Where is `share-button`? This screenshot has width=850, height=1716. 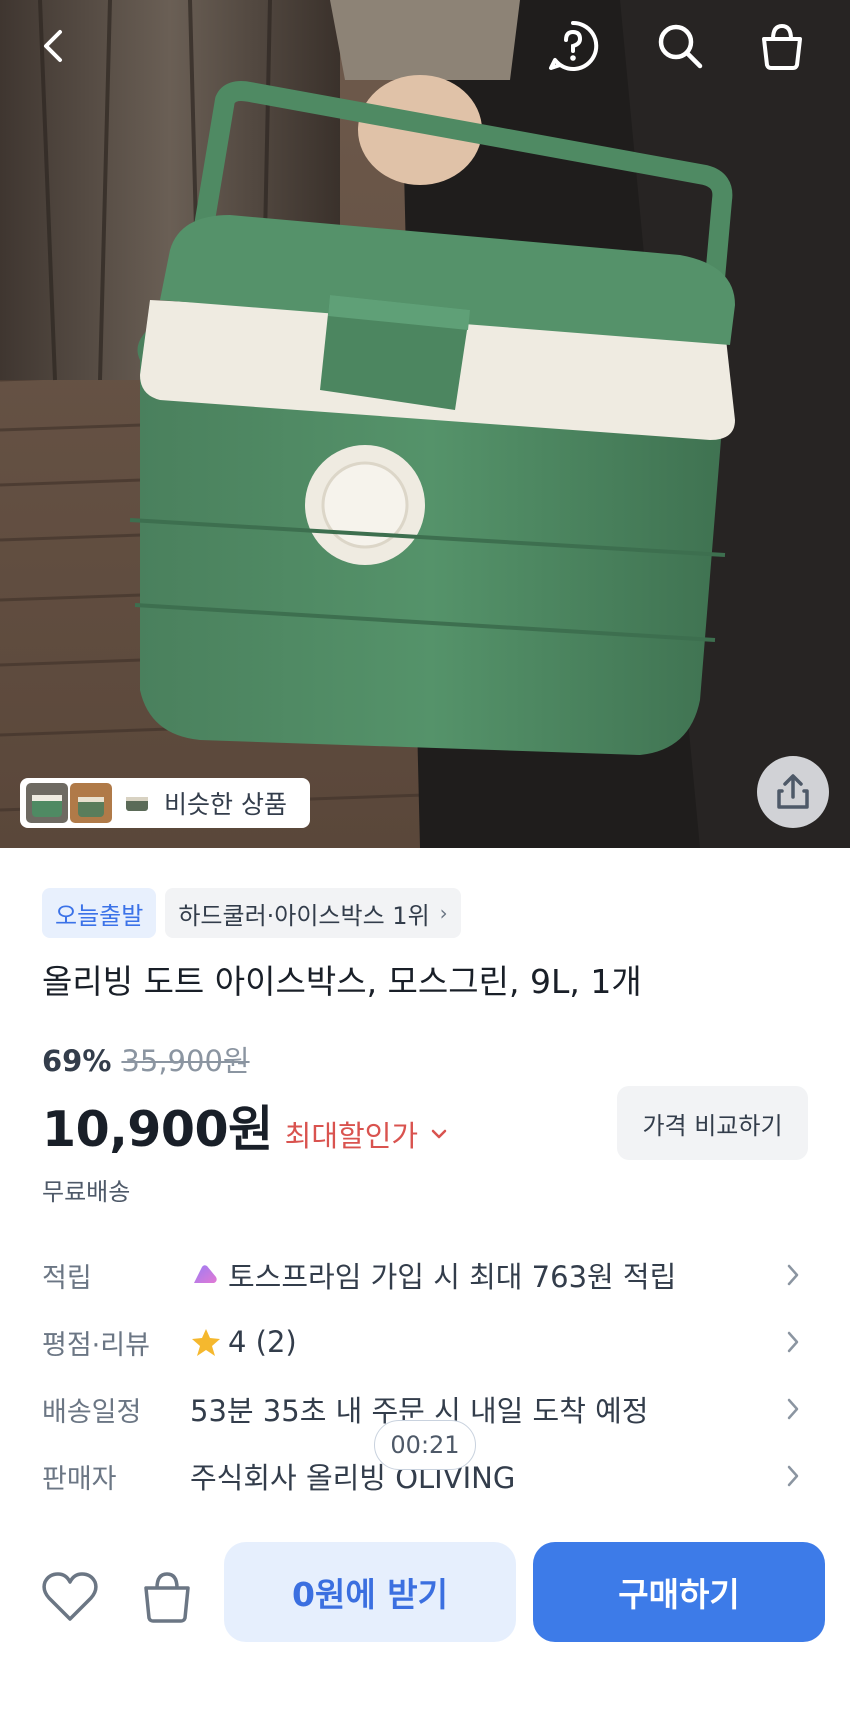 share-button is located at coordinates (793, 792).